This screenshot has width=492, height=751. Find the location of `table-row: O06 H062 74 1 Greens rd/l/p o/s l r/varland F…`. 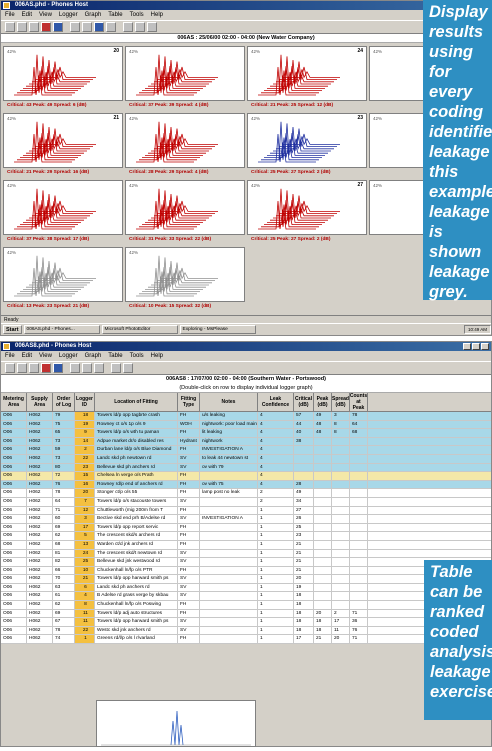

table-row: O06 H062 74 1 Greens rd/l/p o/s l r/varland F… is located at coordinates (246, 640).